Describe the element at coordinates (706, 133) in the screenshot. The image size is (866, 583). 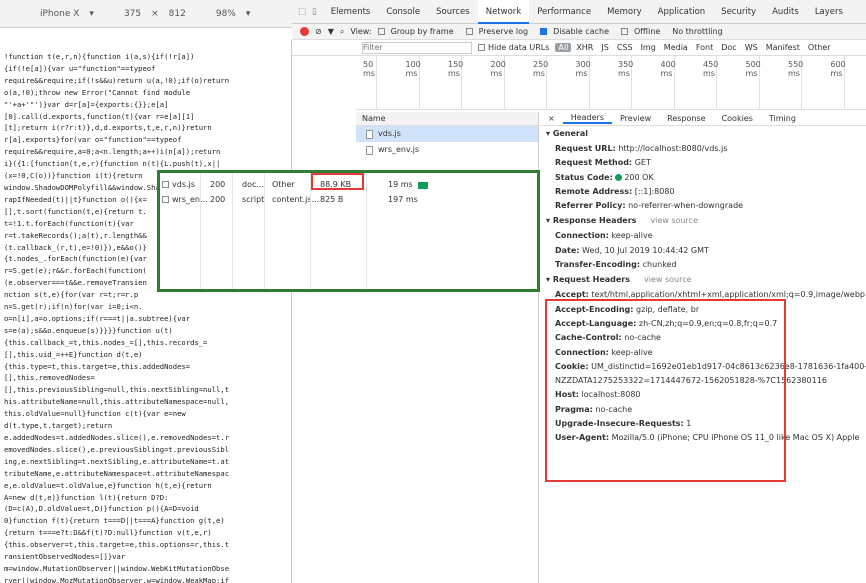
I see `general-section-title: ▾ General` at that location.